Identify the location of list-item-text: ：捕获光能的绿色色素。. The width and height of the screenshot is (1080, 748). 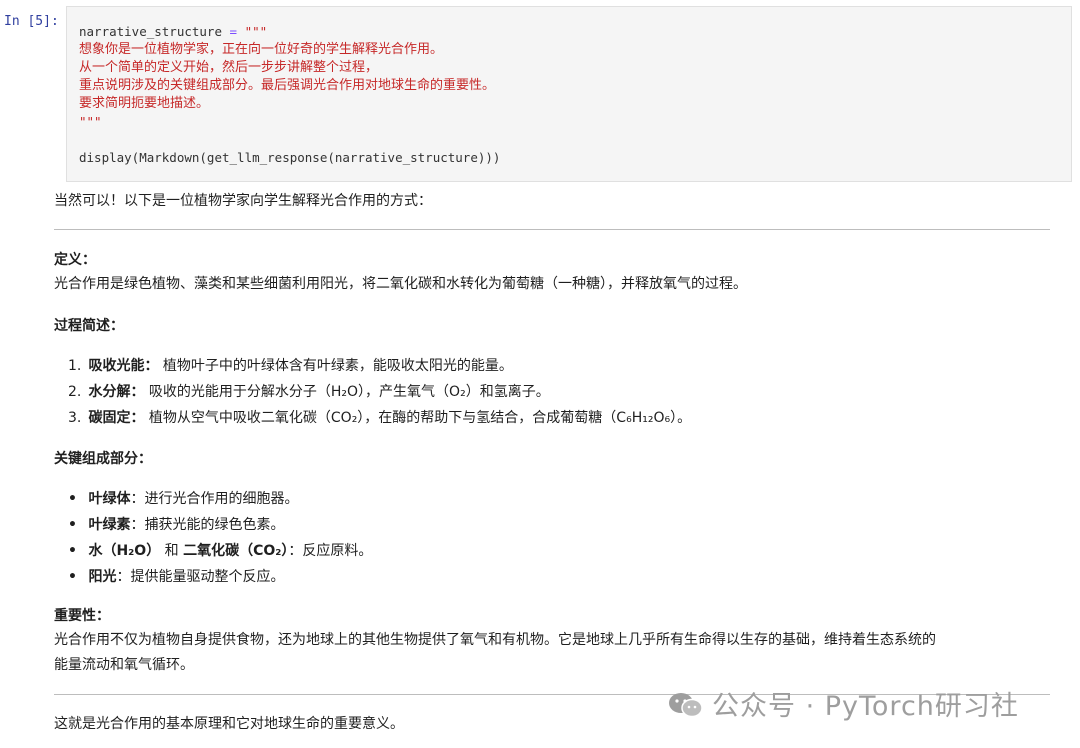
(207, 525).